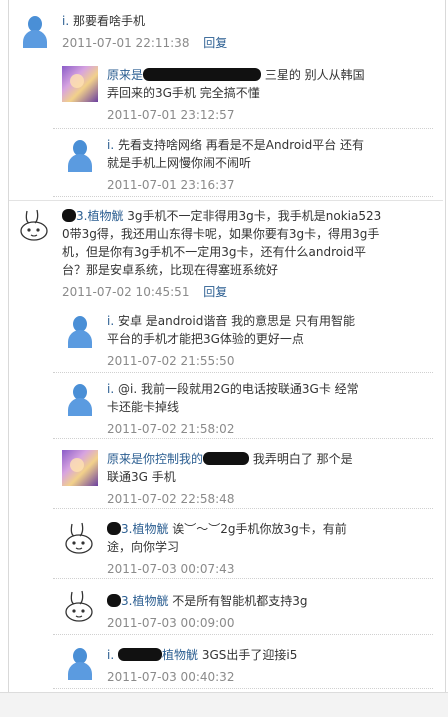 Image resolution: width=448 pixels, height=717 pixels. I want to click on reply-timestamp: 2011-07-03 00:09:00, so click(171, 623).